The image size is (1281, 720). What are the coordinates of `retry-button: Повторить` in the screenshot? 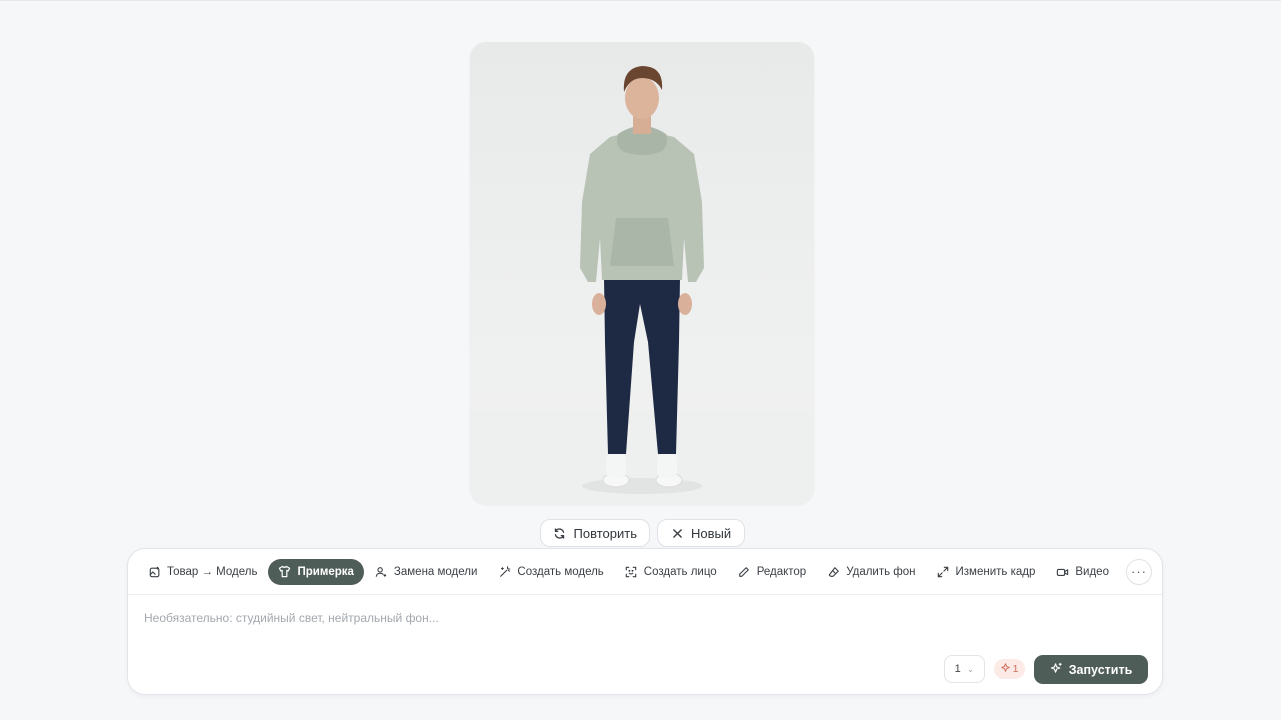 It's located at (595, 533).